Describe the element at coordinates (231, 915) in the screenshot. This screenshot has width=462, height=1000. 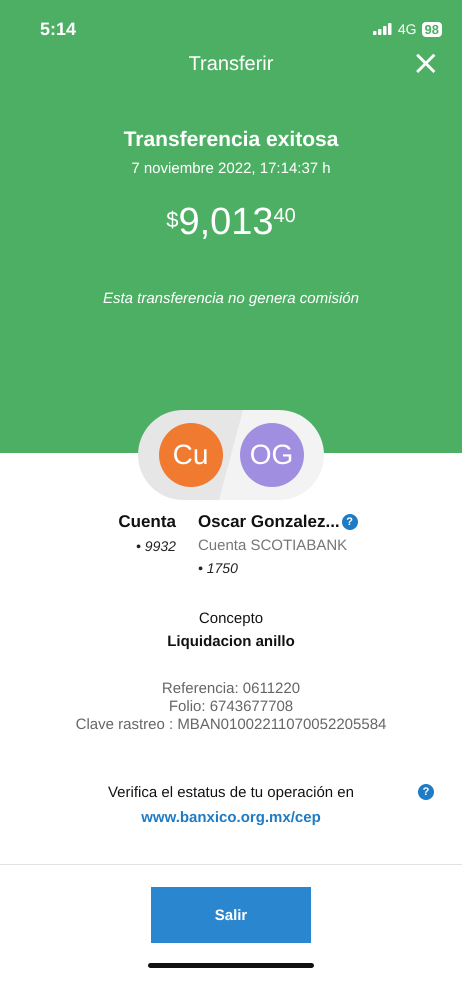
I see `exit-button: Salir` at that location.